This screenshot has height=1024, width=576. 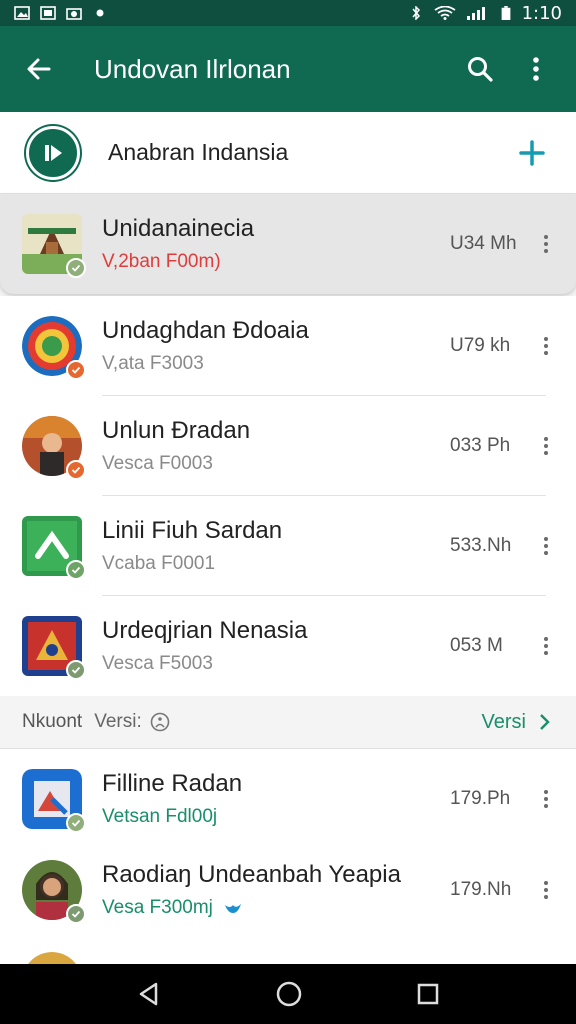 I want to click on system-nav-bar, so click(x=288, y=994).